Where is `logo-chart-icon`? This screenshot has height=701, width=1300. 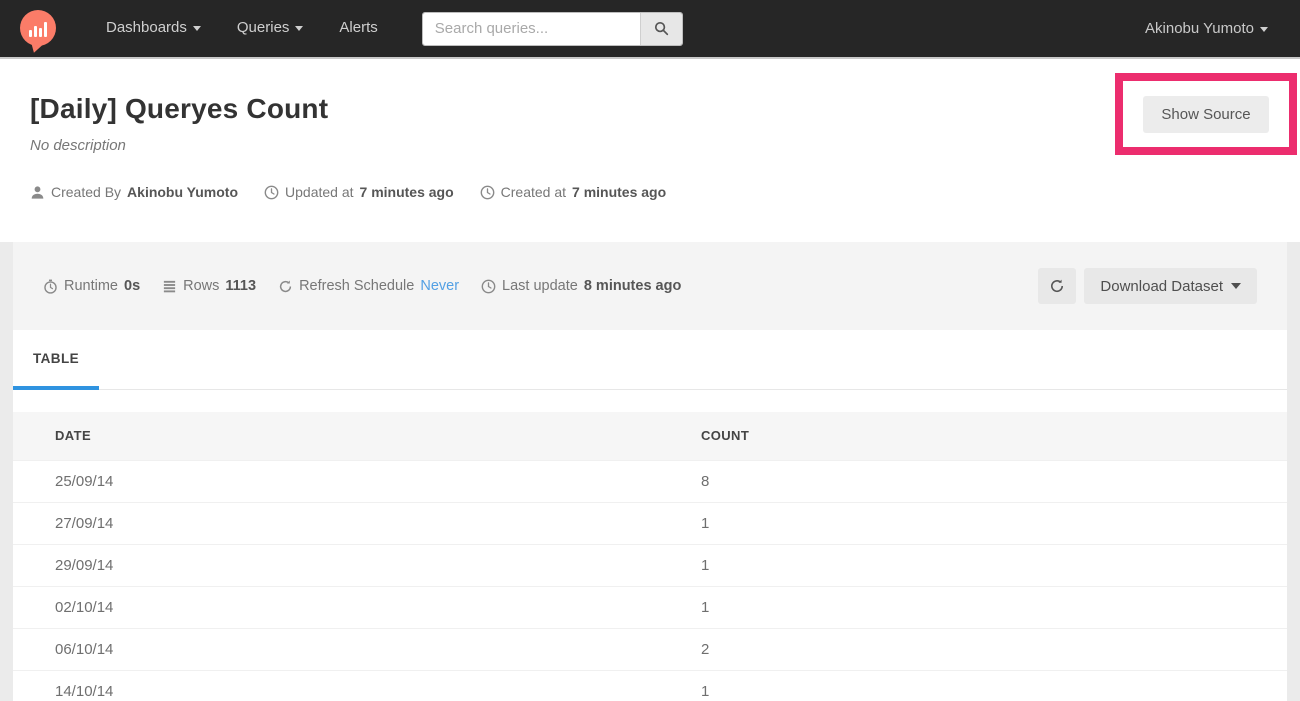
logo-chart-icon is located at coordinates (38, 27).